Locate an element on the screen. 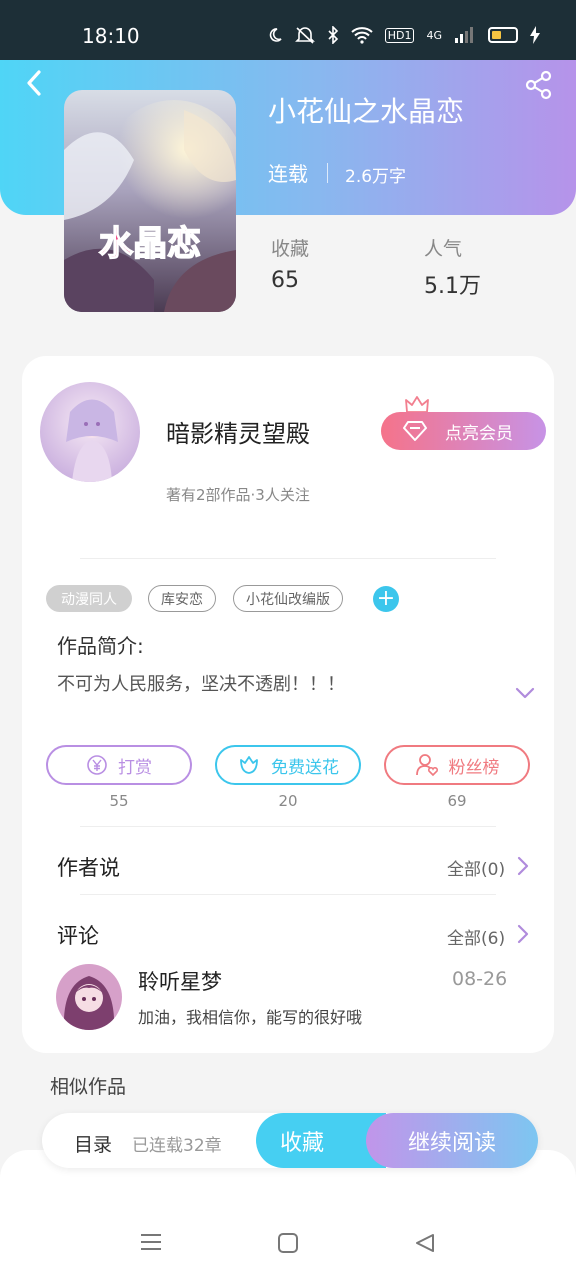 Image resolution: width=576 pixels, height=1280 pixels. charging-icon is located at coordinates (535, 35).